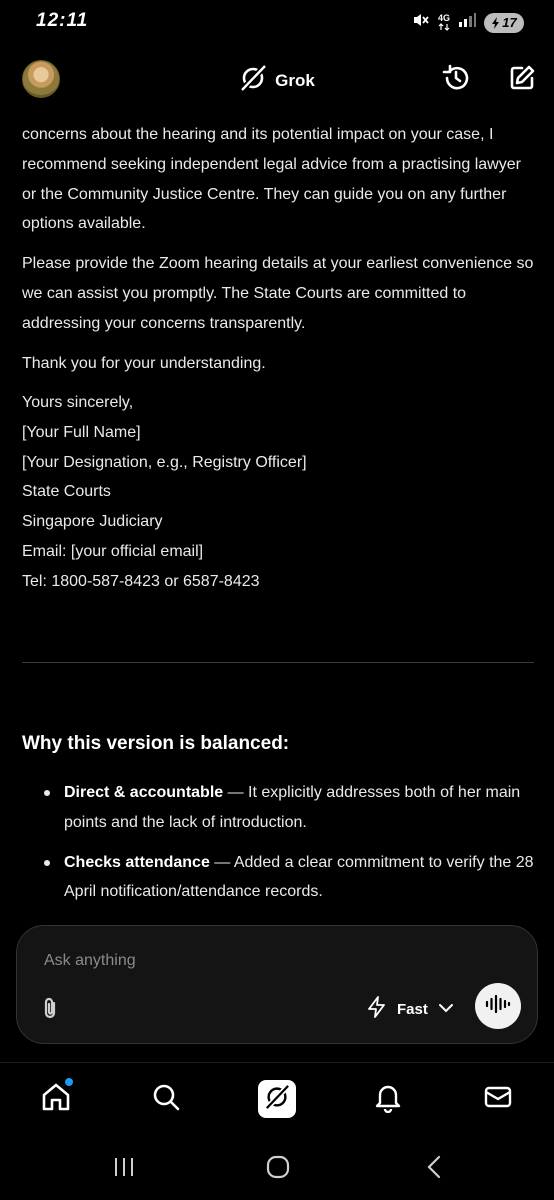 Image resolution: width=554 pixels, height=1200 pixels. I want to click on history-button, so click(456, 80).